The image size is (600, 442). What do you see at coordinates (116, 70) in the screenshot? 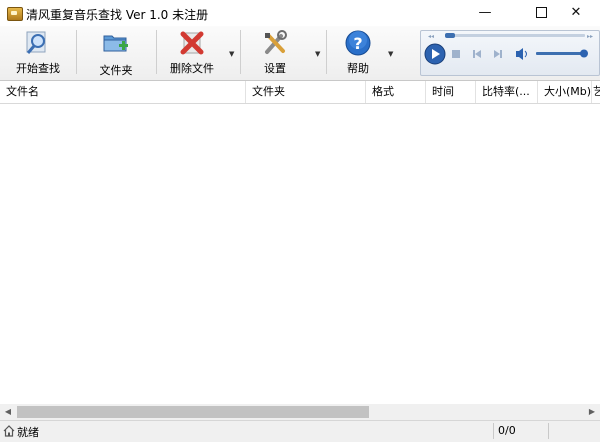
I see `folder-label: 文件夹` at bounding box center [116, 70].